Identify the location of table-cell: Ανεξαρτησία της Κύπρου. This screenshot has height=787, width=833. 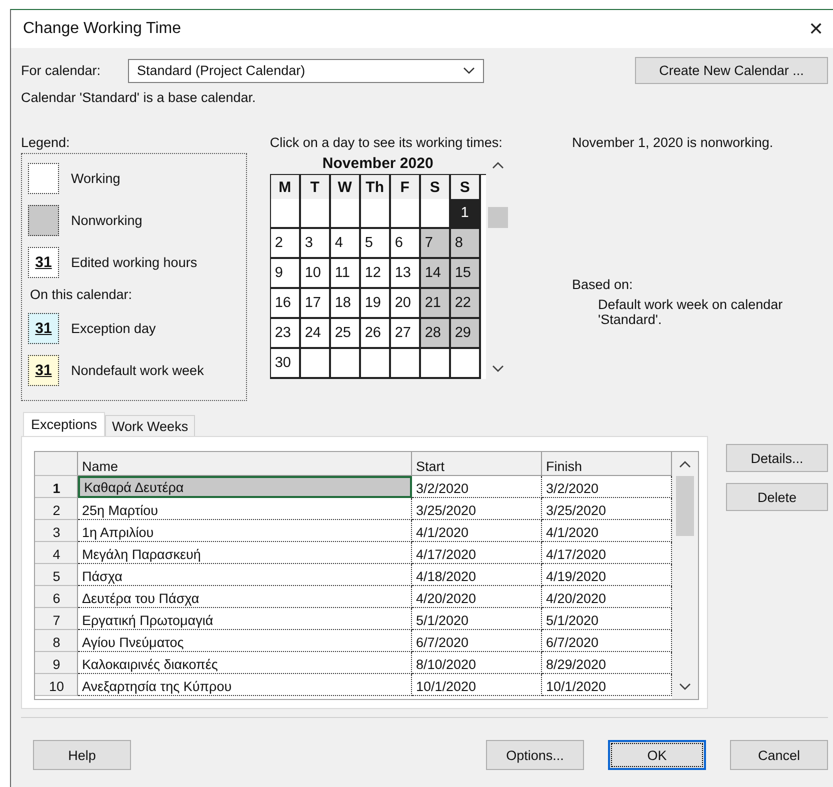
(245, 685).